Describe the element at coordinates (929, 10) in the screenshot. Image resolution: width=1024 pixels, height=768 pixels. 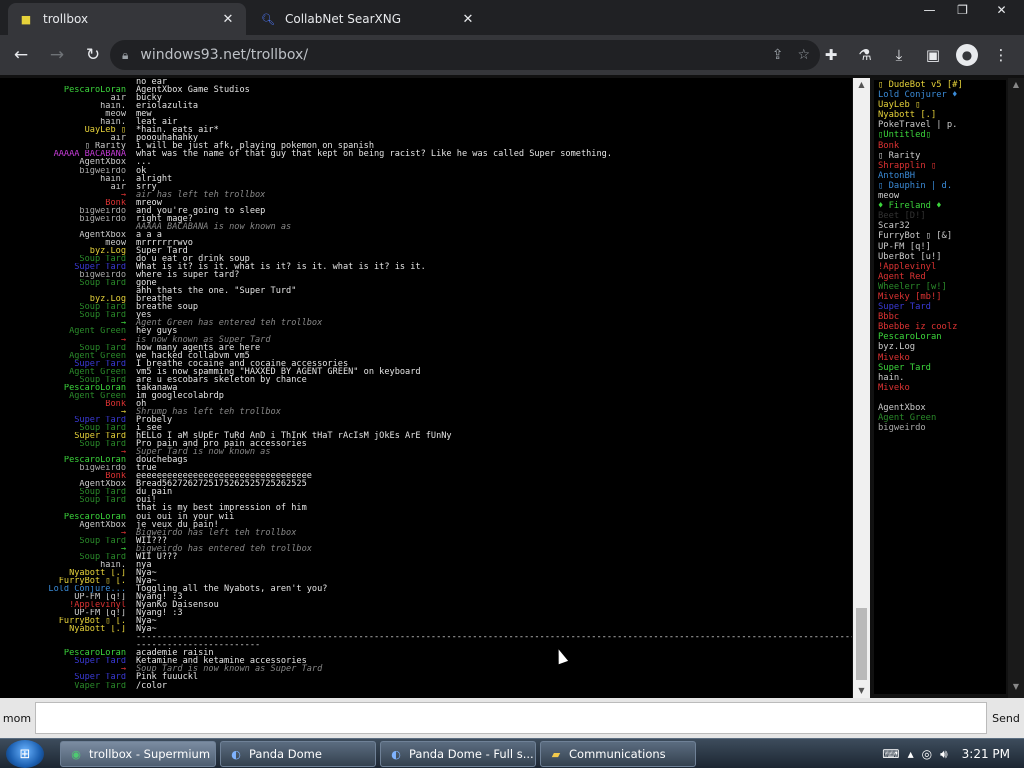
I see `minimize-icon: —` at that location.